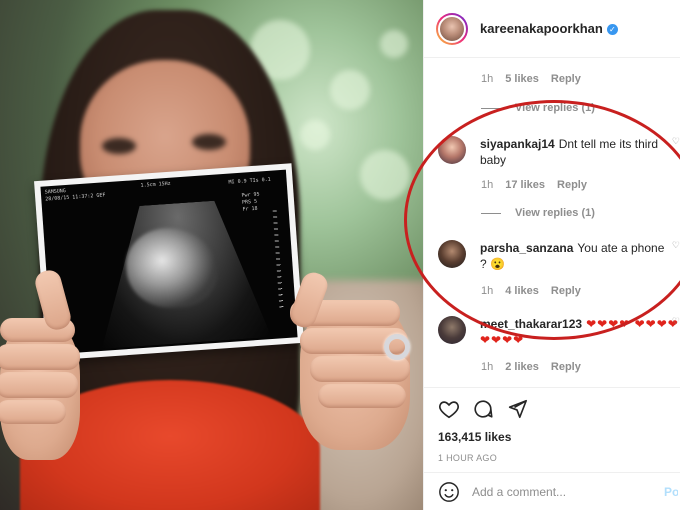 Image resolution: width=680 pixels, height=510 pixels. What do you see at coordinates (468, 458) in the screenshot?
I see `post-timestamp: 1 HOUR AGO` at bounding box center [468, 458].